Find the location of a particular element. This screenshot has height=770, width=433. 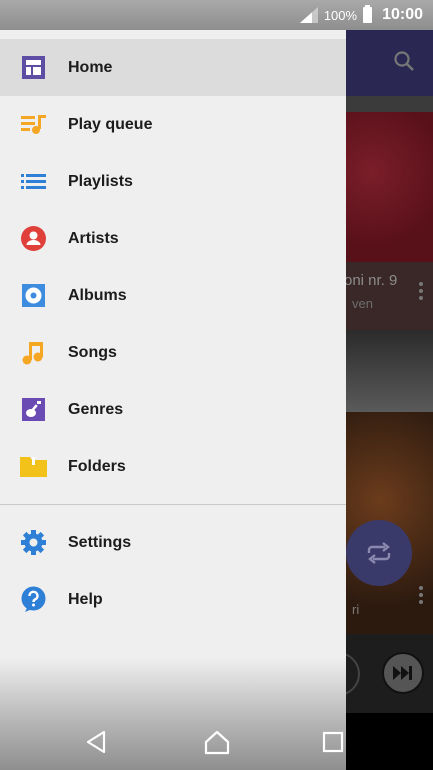

navigation-bar is located at coordinates (216, 714).